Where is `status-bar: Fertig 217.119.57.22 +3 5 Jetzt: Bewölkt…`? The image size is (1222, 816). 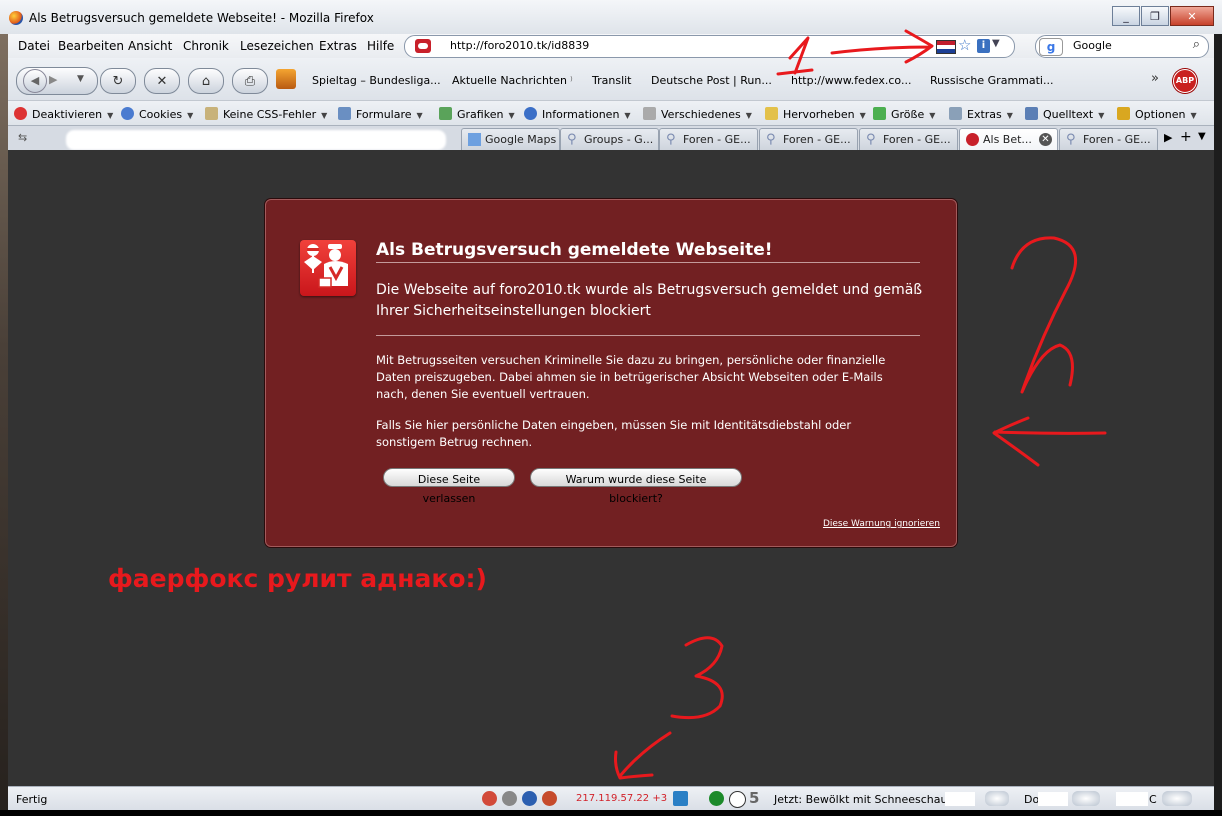
status-bar: Fertig 217.119.57.22 +3 5 Jetzt: Bewölkt… is located at coordinates (611, 798).